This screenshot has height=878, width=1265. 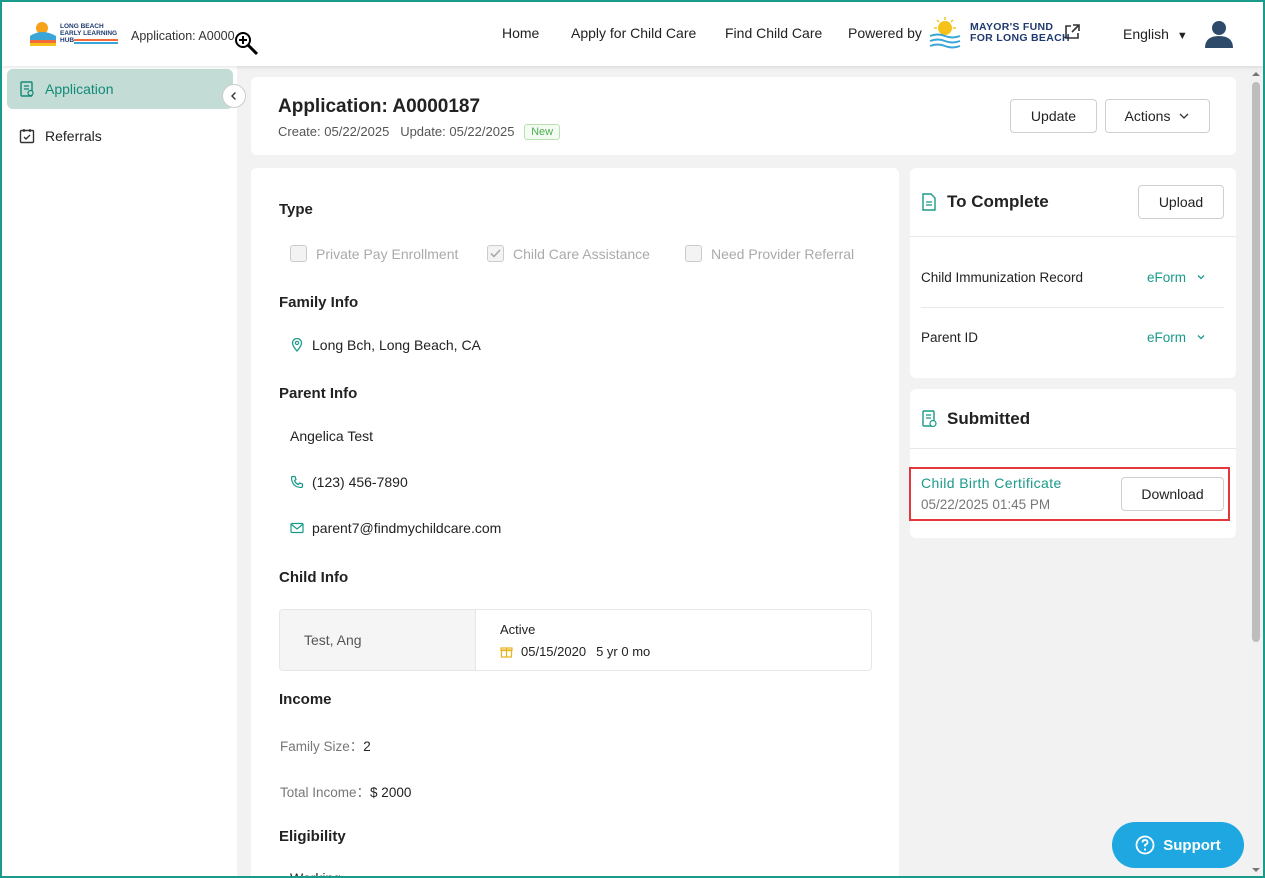 What do you see at coordinates (929, 202) in the screenshot?
I see `document-icon` at bounding box center [929, 202].